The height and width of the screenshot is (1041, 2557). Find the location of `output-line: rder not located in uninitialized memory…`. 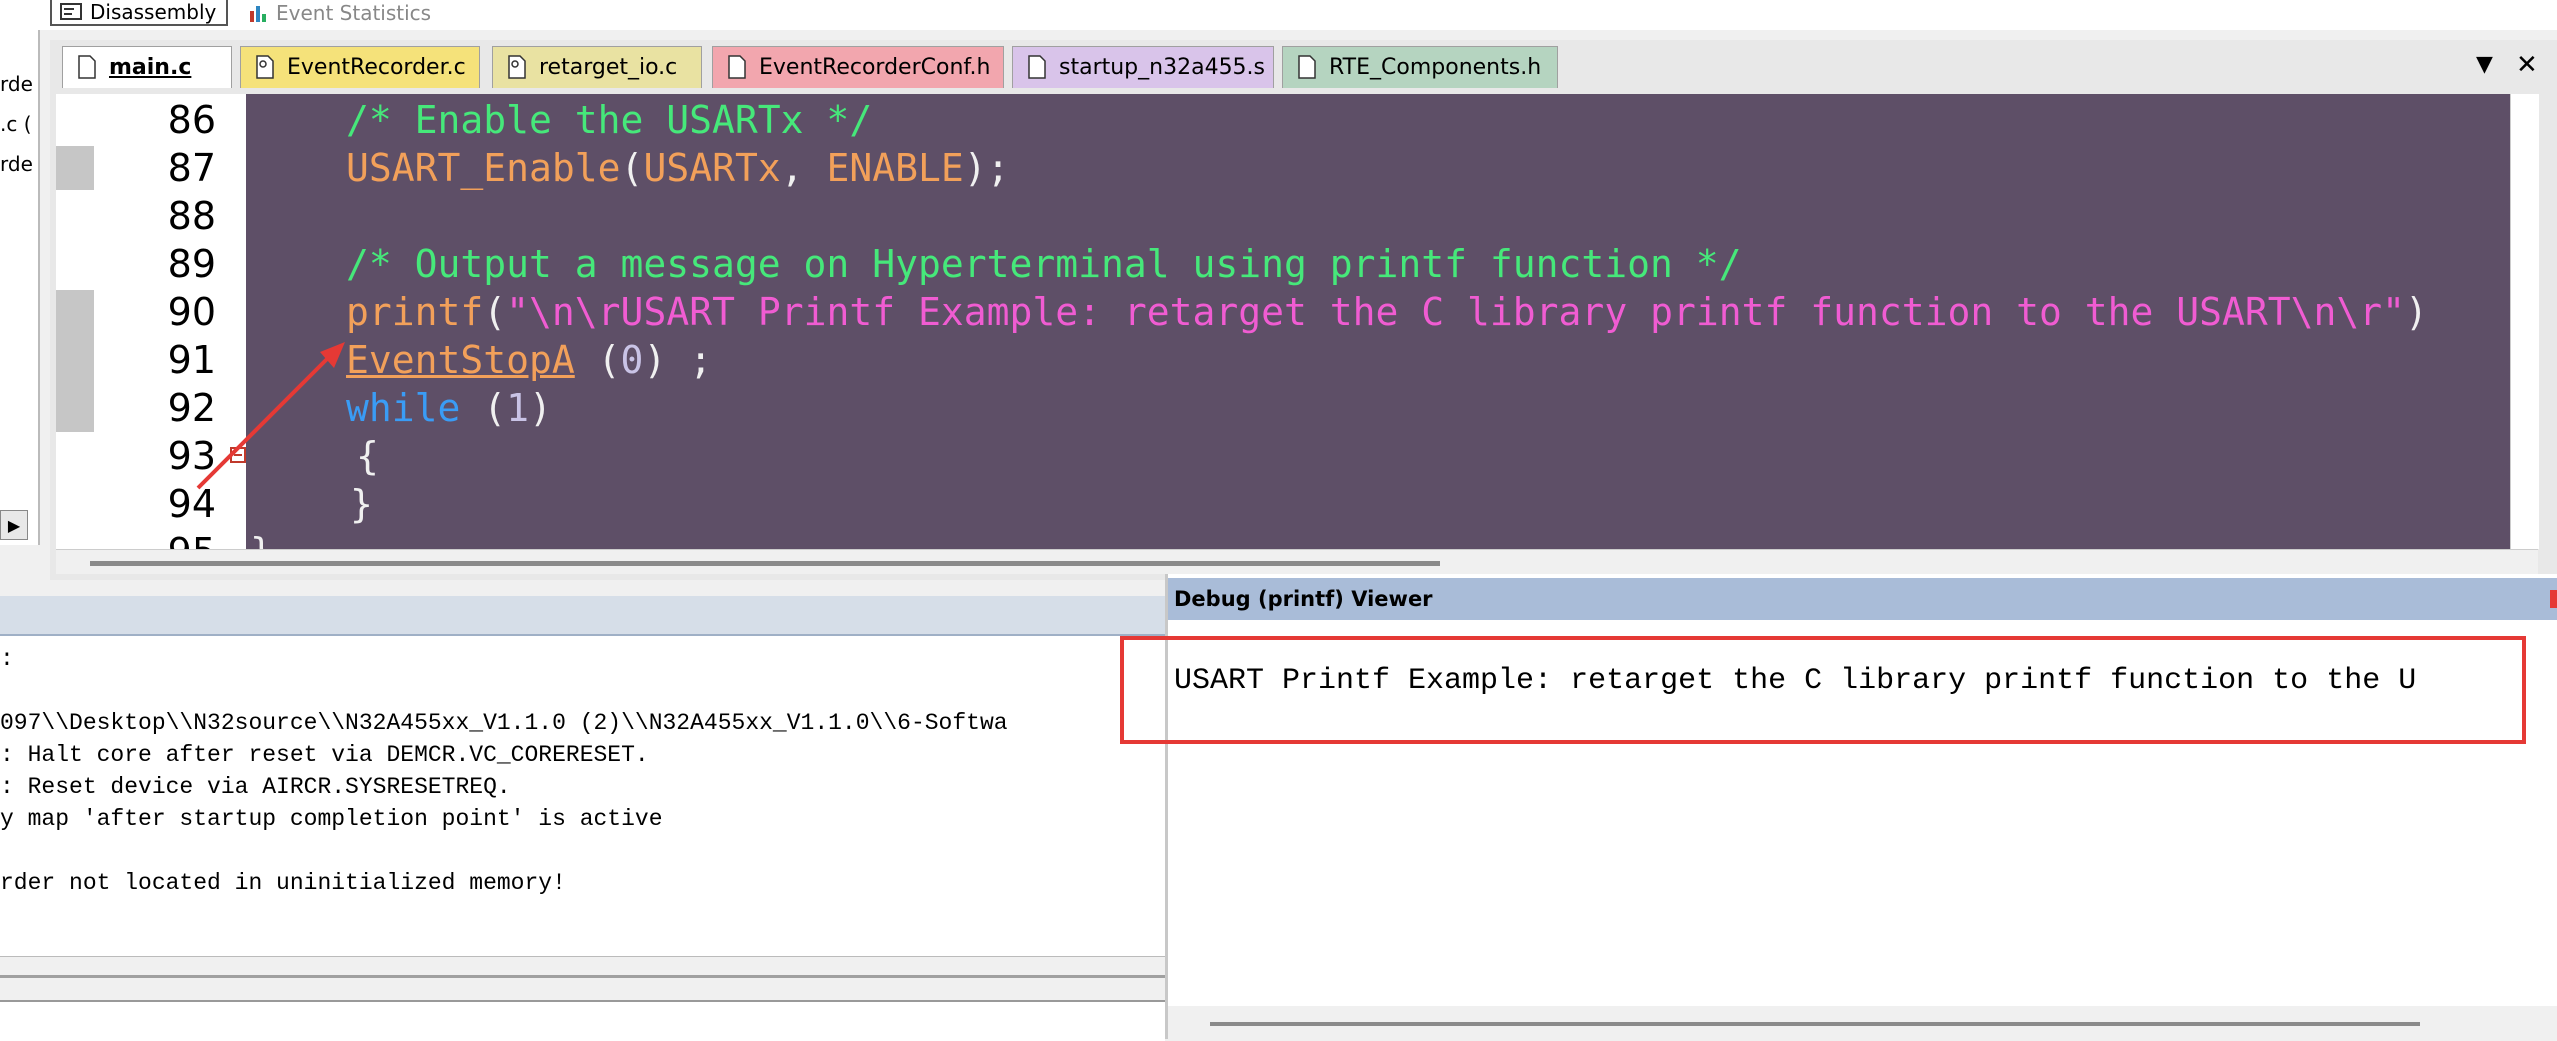

output-line: rder not located in uninitialized memory… is located at coordinates (283, 883).